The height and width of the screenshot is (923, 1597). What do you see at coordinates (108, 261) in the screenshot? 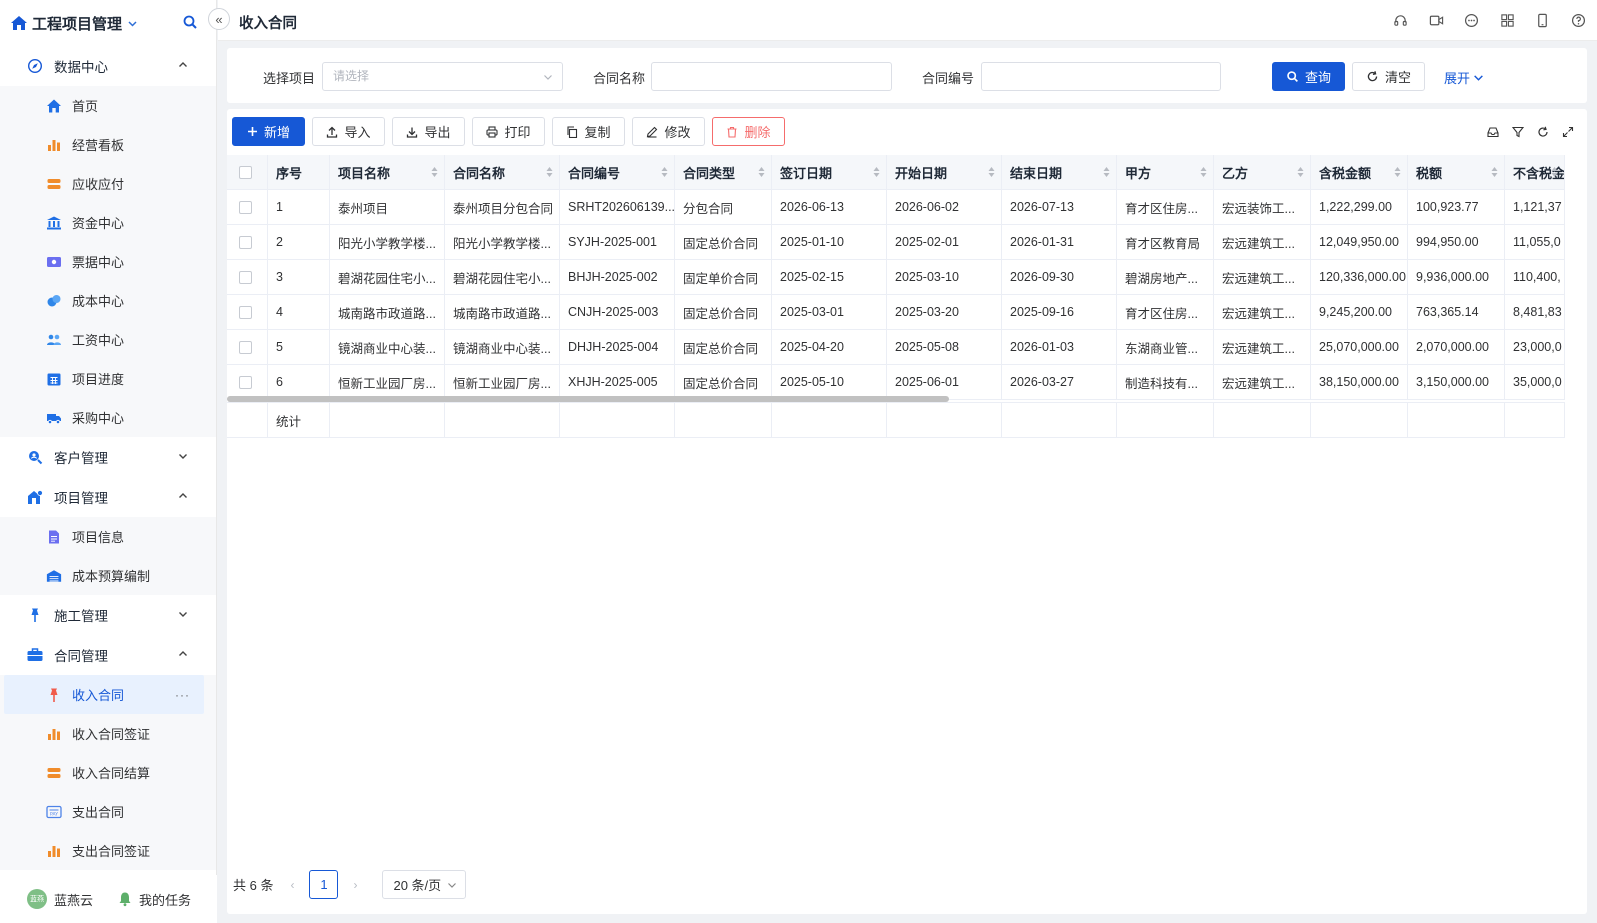
I see `sidebar-item: 票据中心` at bounding box center [108, 261].